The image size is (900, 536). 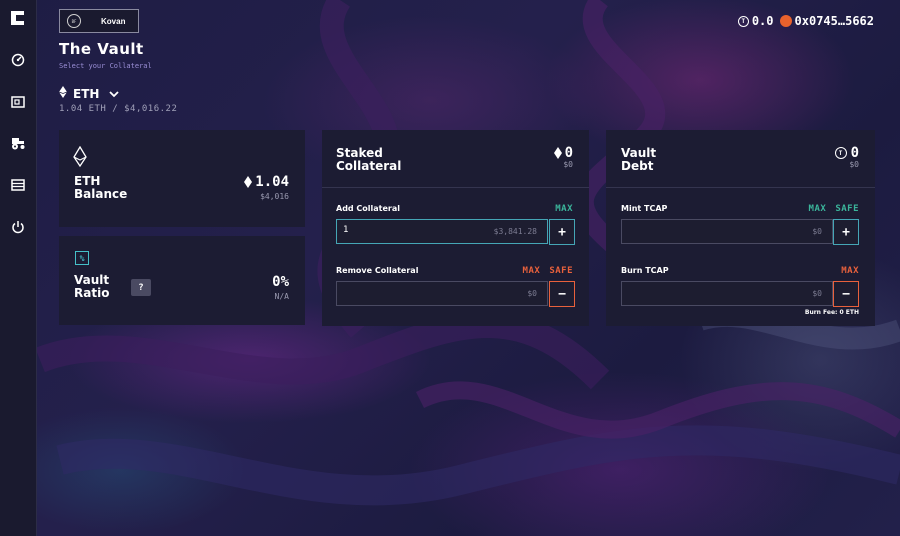 I want to click on eth-balance-card: ETH Balance 1.04 $4,016, so click(x=182, y=178).